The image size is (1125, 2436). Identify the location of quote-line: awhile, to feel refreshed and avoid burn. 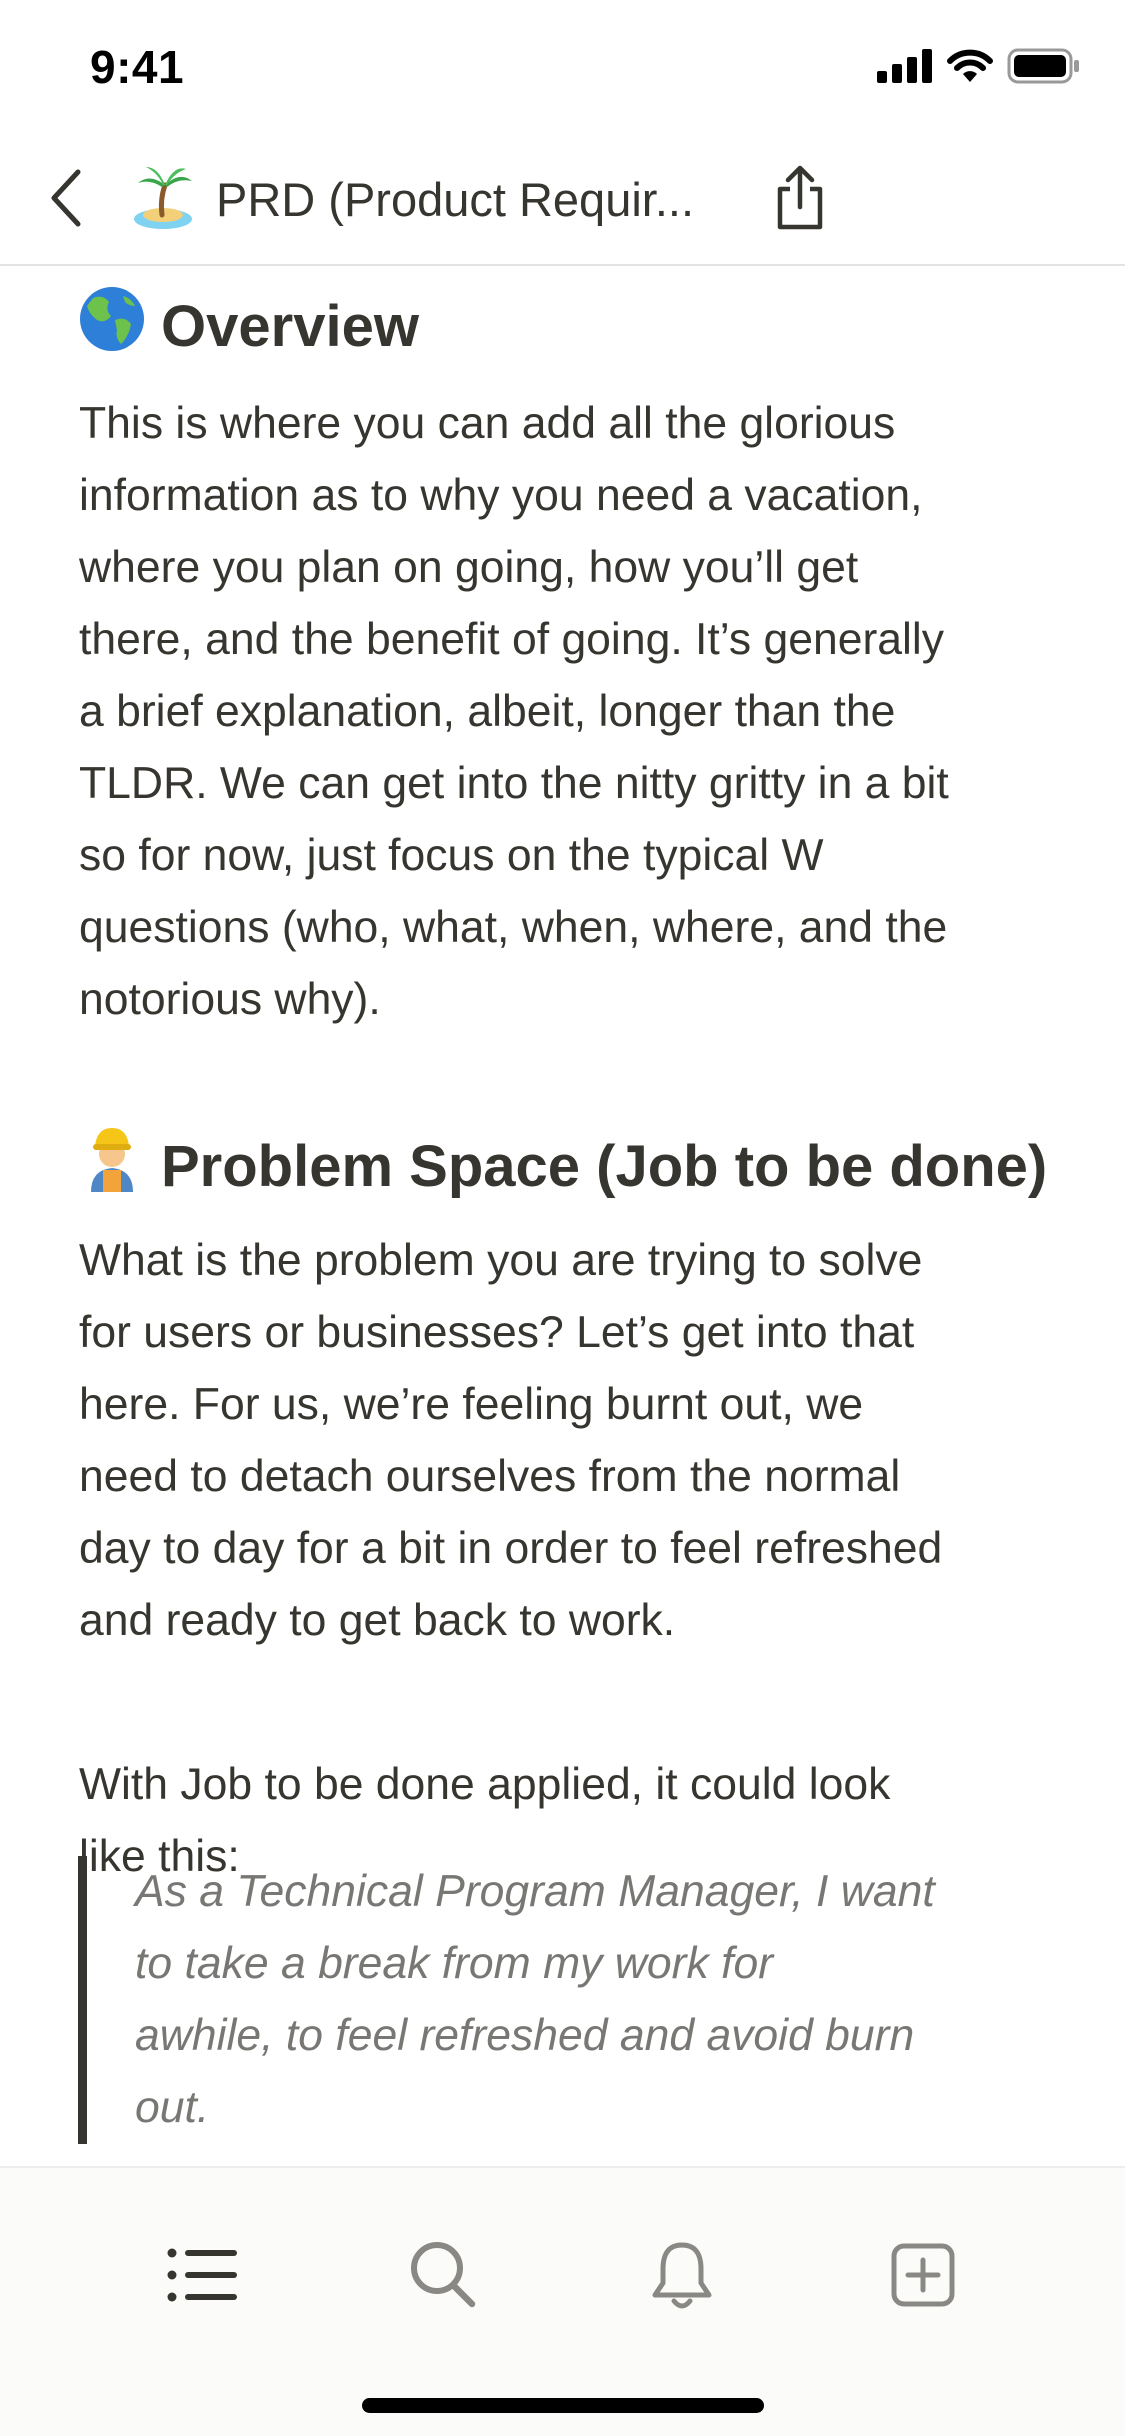
(525, 2035).